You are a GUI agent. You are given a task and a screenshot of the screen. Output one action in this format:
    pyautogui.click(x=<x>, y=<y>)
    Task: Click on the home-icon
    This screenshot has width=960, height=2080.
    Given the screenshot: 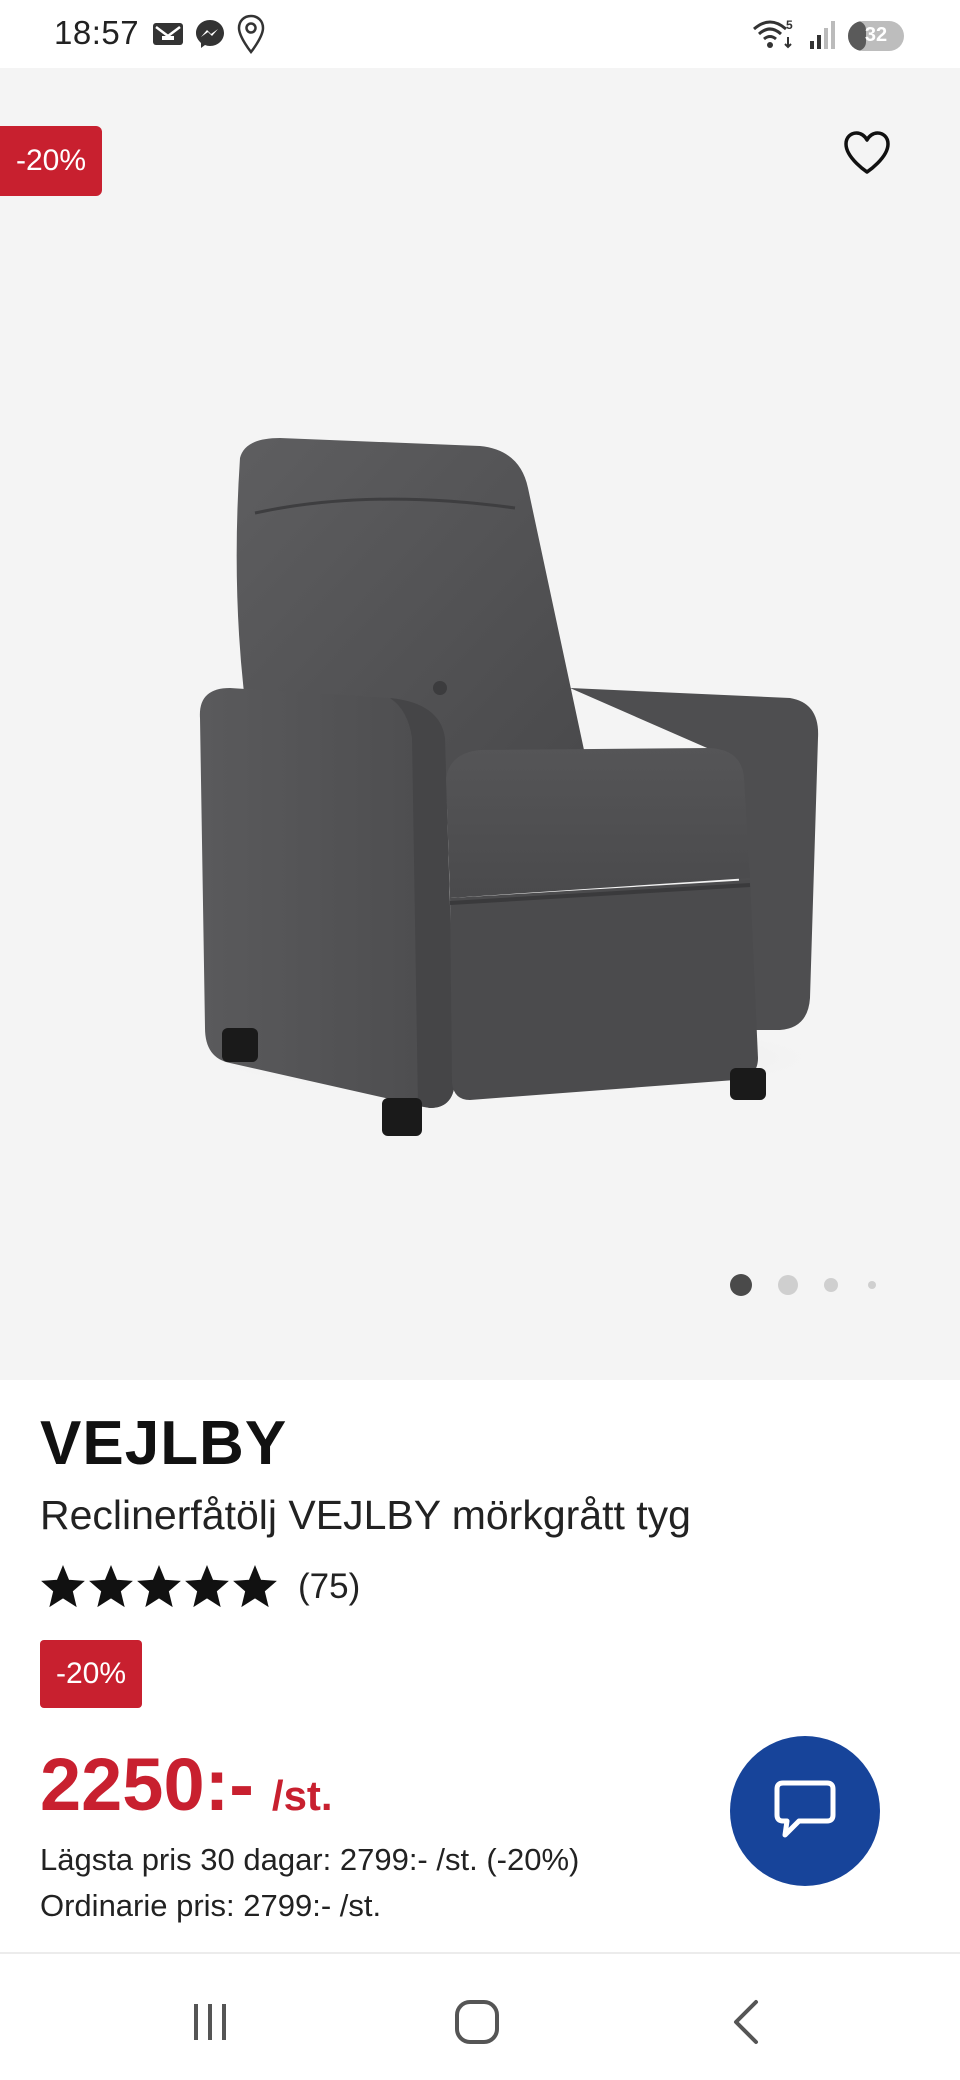 What is the action you would take?
    pyautogui.click(x=477, y=2024)
    